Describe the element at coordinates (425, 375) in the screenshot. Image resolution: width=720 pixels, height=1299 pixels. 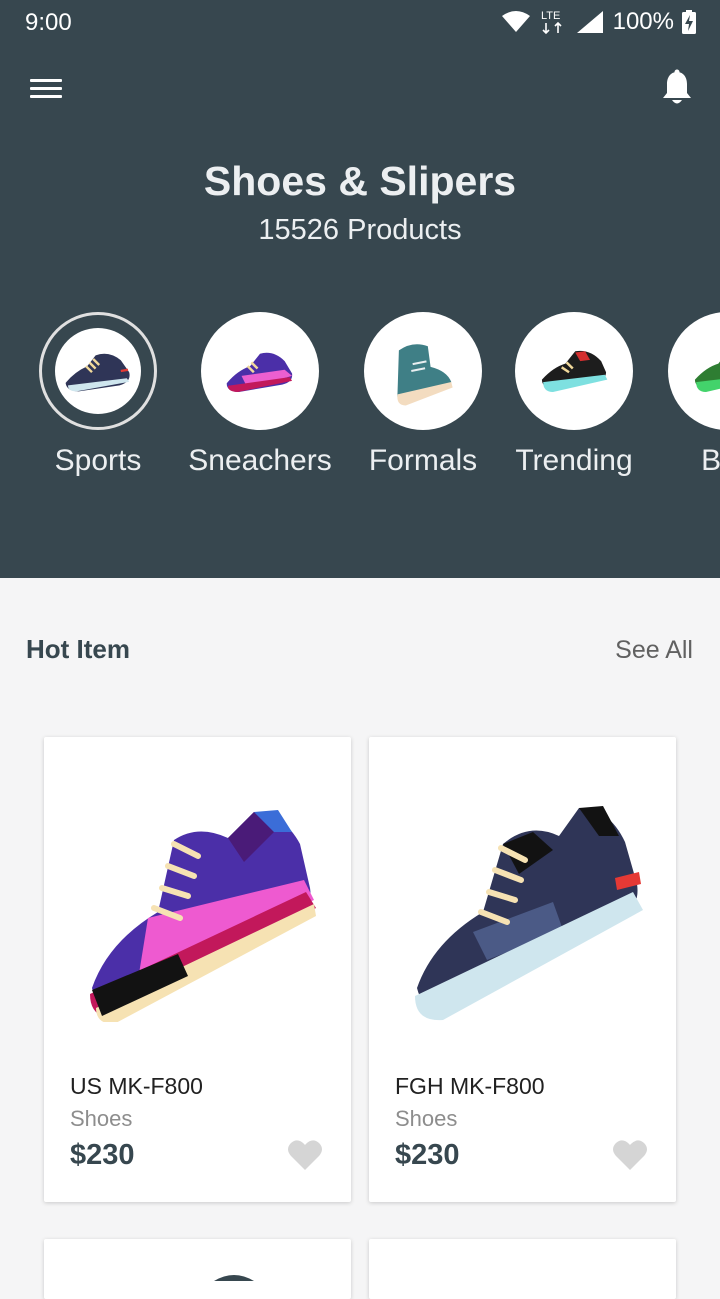
I see `formal-shoe-icon` at that location.